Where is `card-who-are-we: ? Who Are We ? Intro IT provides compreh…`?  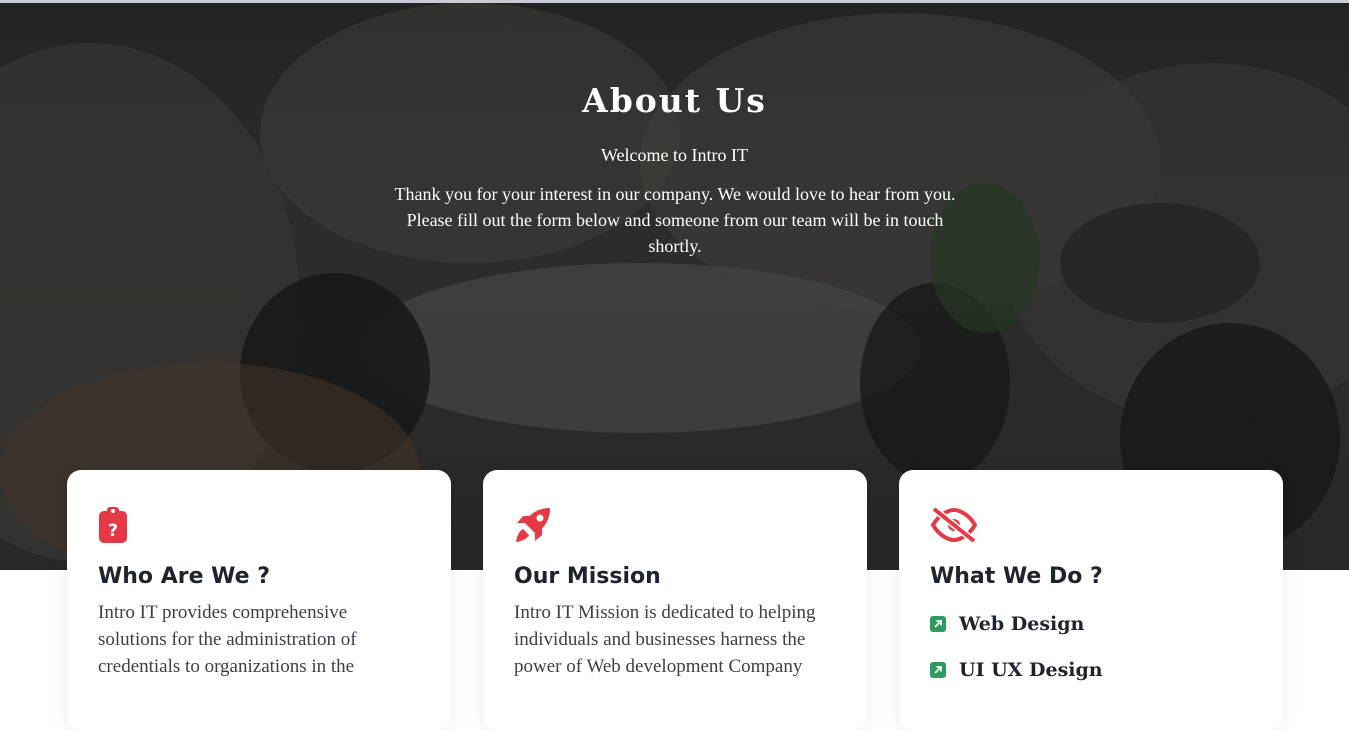
card-who-are-we: ? Who Are We ? Intro IT provides compreh… is located at coordinates (259, 600).